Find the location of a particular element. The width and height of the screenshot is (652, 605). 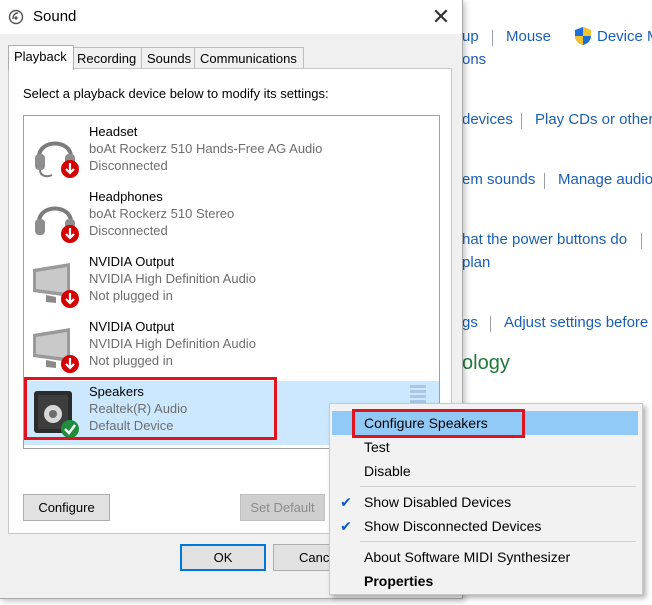

tab-communications: Communications is located at coordinates (249, 58).